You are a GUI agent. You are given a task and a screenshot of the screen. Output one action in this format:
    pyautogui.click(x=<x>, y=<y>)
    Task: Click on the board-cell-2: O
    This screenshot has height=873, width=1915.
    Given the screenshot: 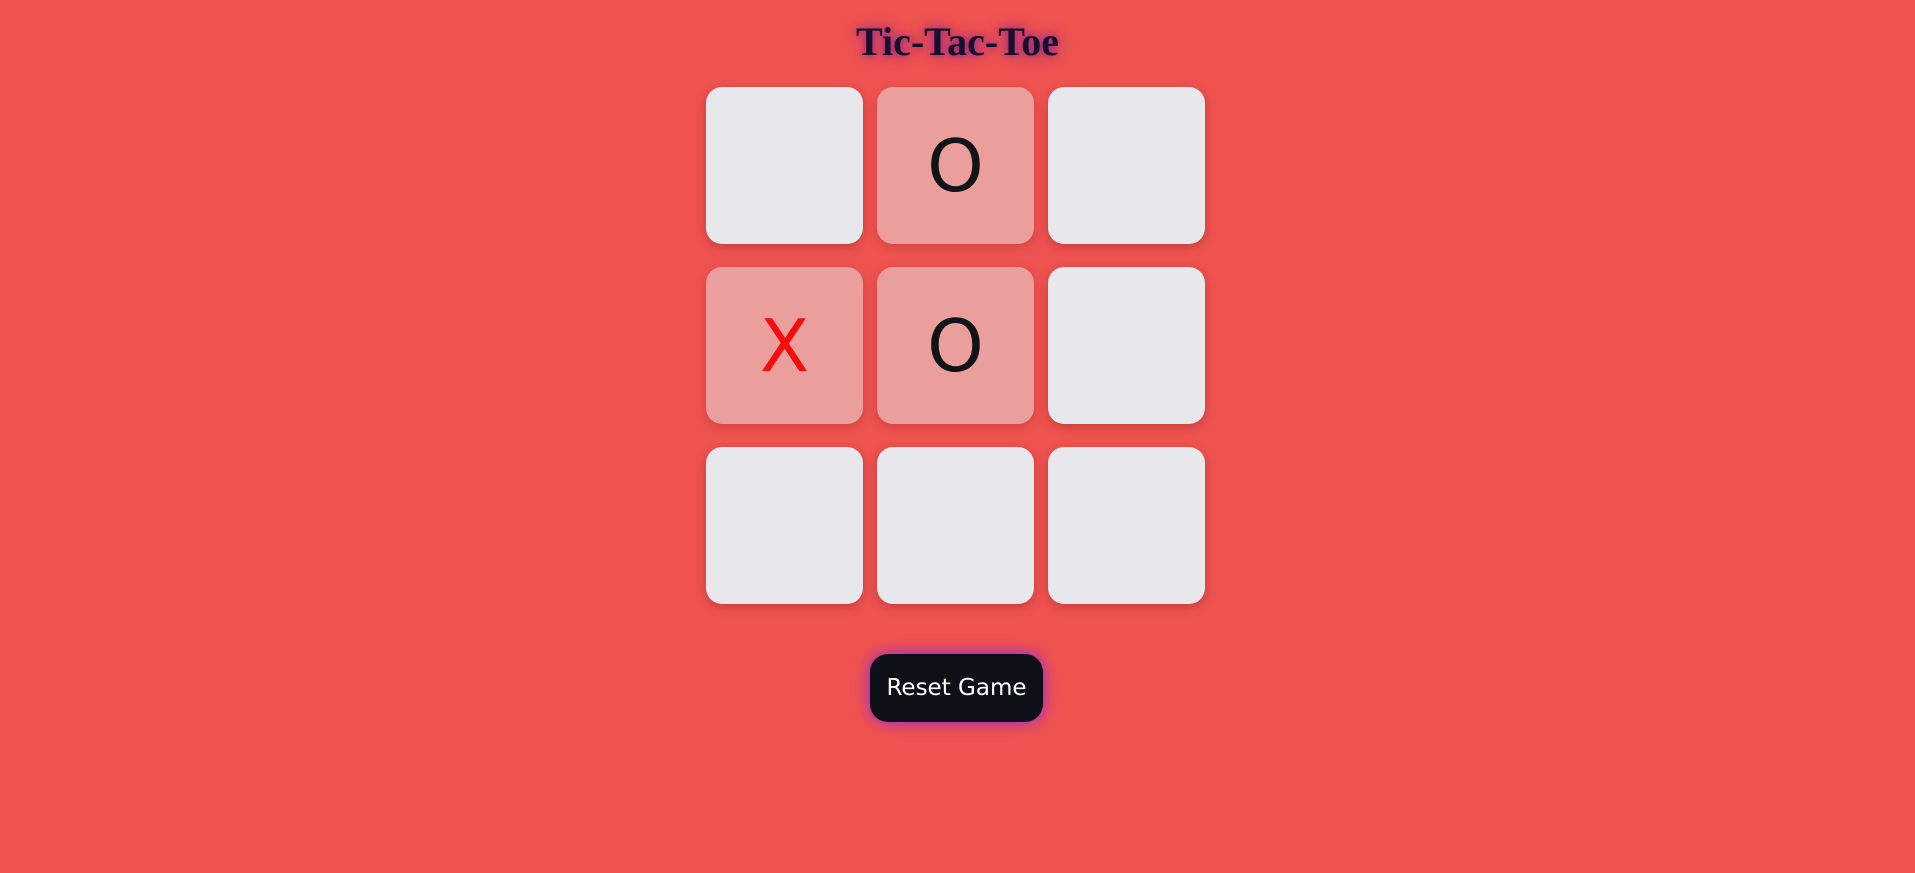 What is the action you would take?
    pyautogui.click(x=955, y=165)
    